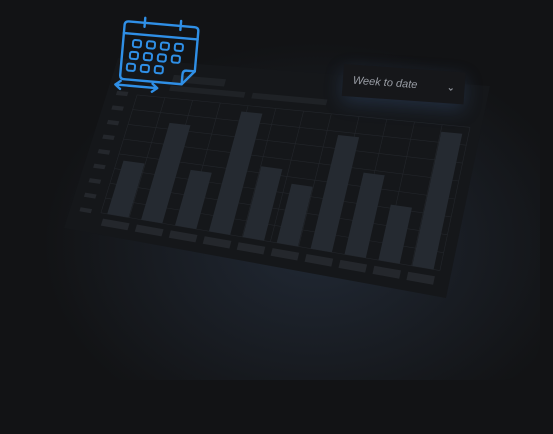 This screenshot has height=434, width=553. Describe the element at coordinates (385, 83) in the screenshot. I see `dropdown-value: Week to date` at that location.